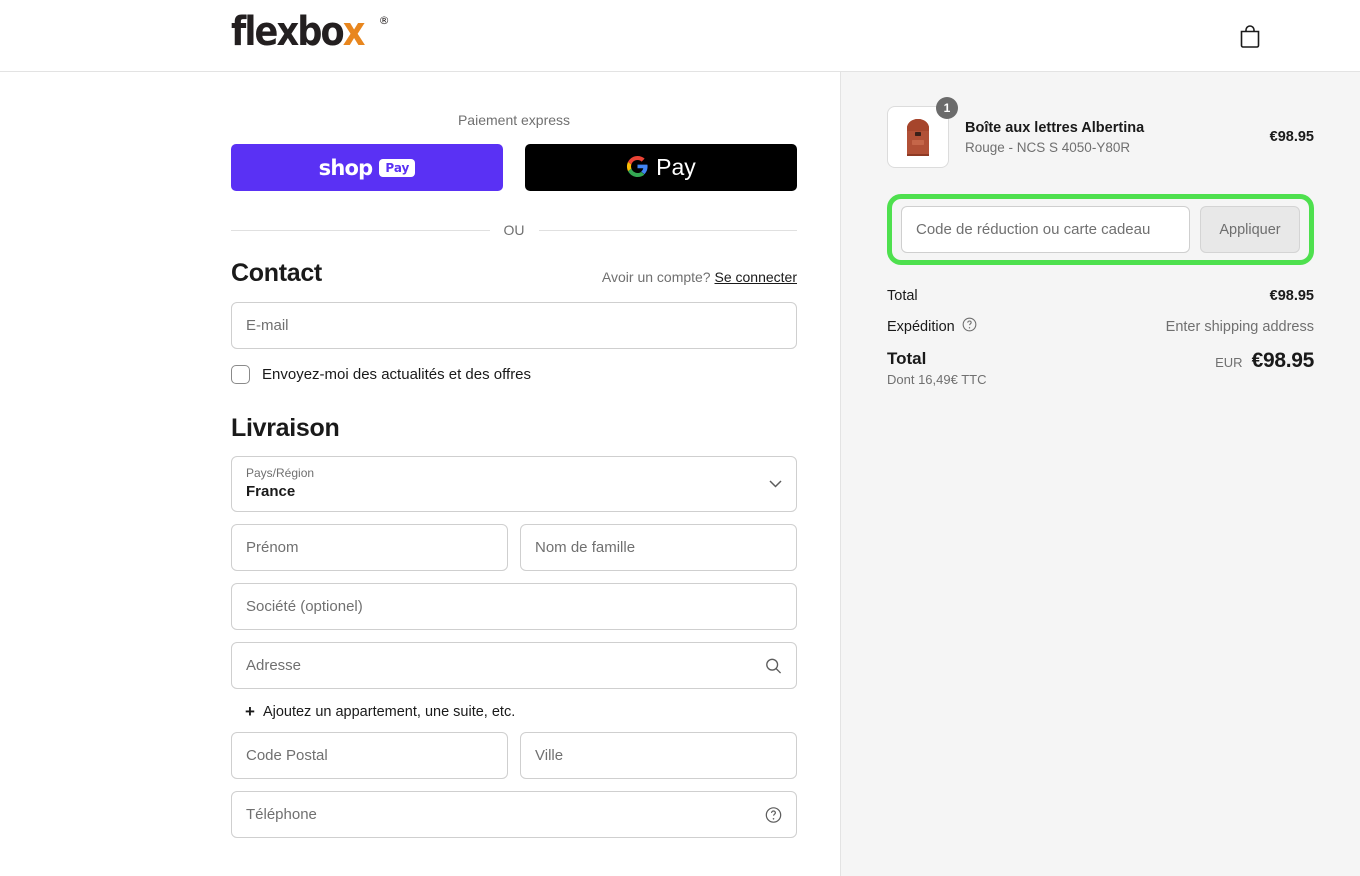 The width and height of the screenshot is (1360, 876). What do you see at coordinates (1048, 148) in the screenshot?
I see `product-variant: Rouge - NCS S 4050-Y80R` at bounding box center [1048, 148].